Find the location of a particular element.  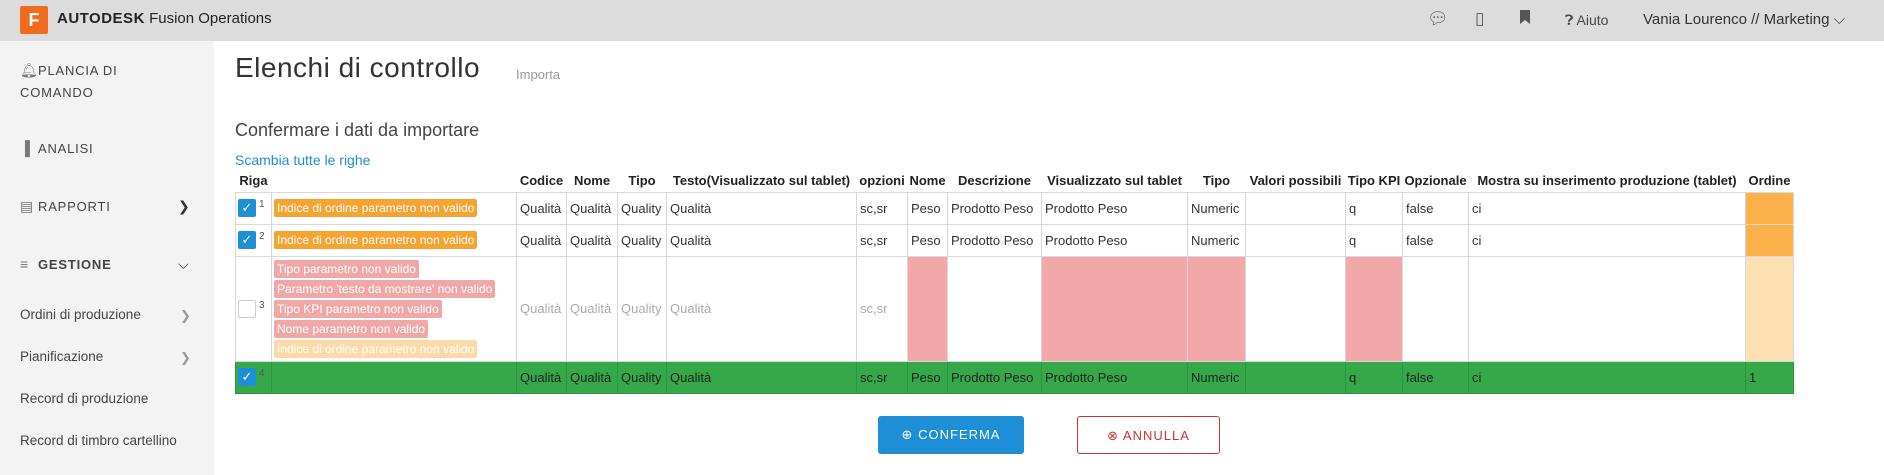

confirm-heading: Confermare i dati da importare is located at coordinates (357, 130).